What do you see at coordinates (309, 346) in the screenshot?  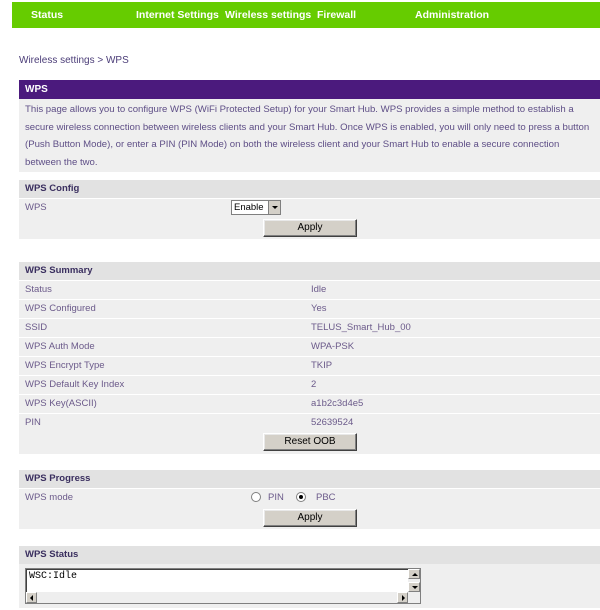 I see `summary-row: WPS Auth Mode WPA-PSK` at bounding box center [309, 346].